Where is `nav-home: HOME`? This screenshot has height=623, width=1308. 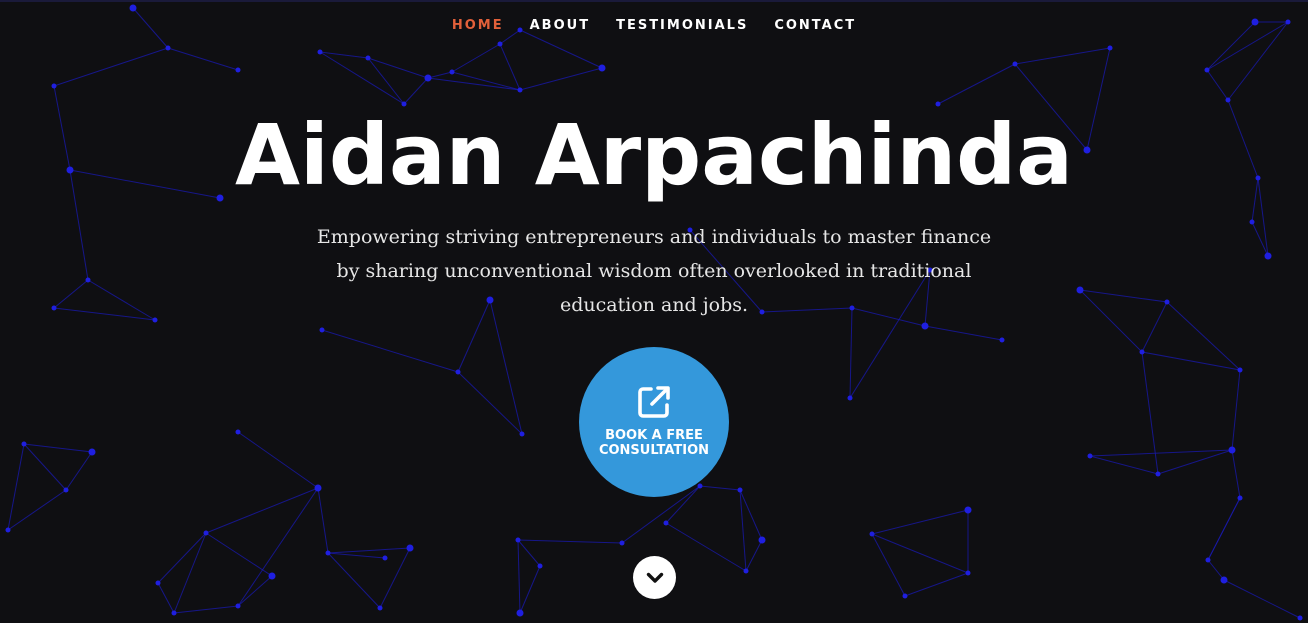 nav-home: HOME is located at coordinates (478, 26).